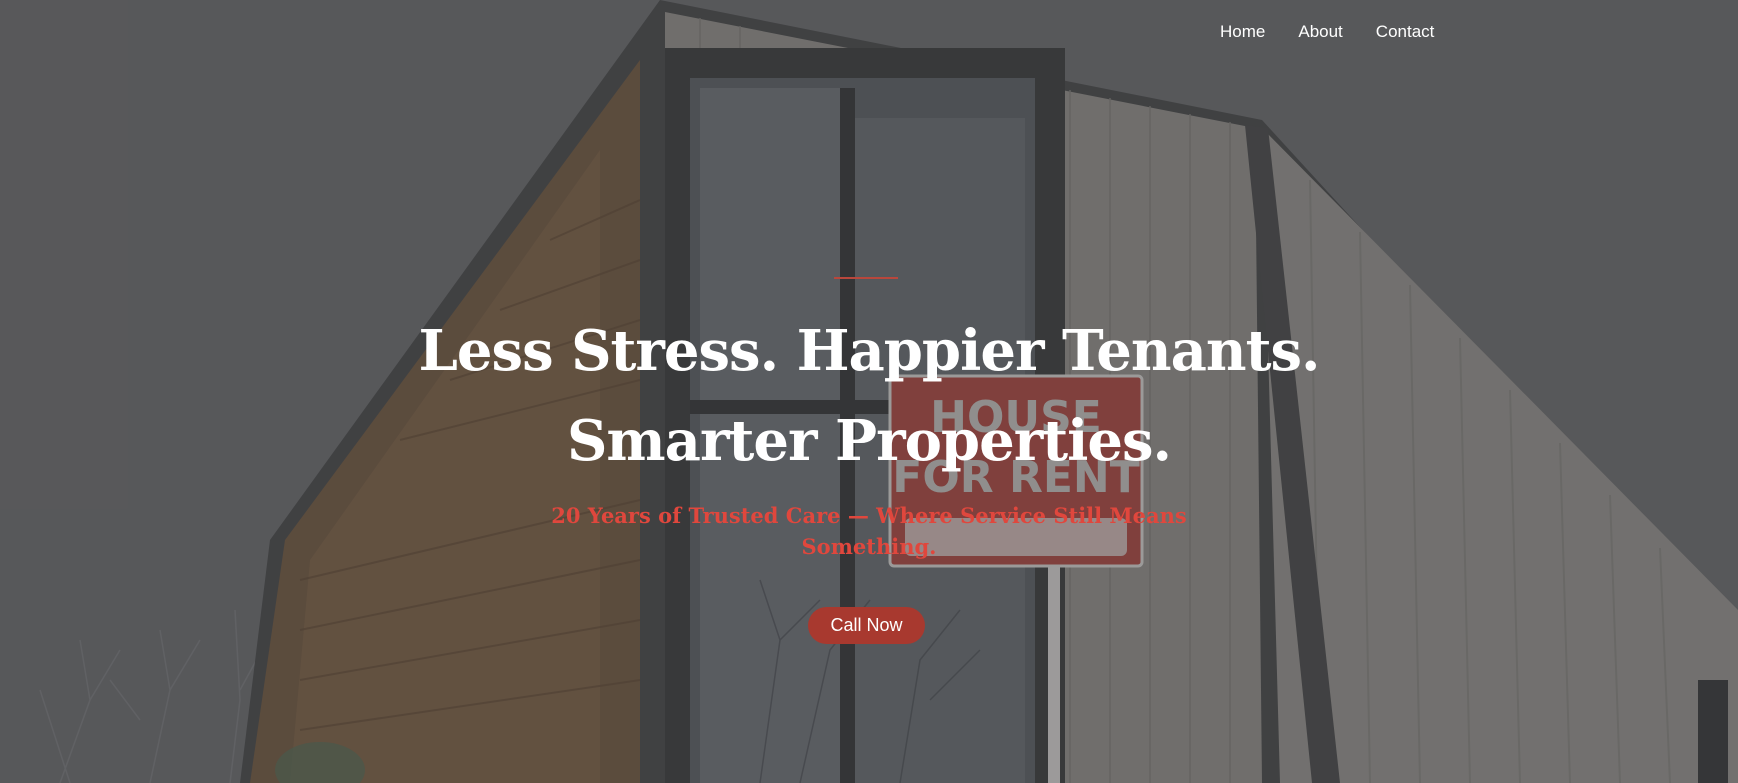 The width and height of the screenshot is (1738, 783). What do you see at coordinates (1405, 32) in the screenshot?
I see `nav-link-contact: Contact` at bounding box center [1405, 32].